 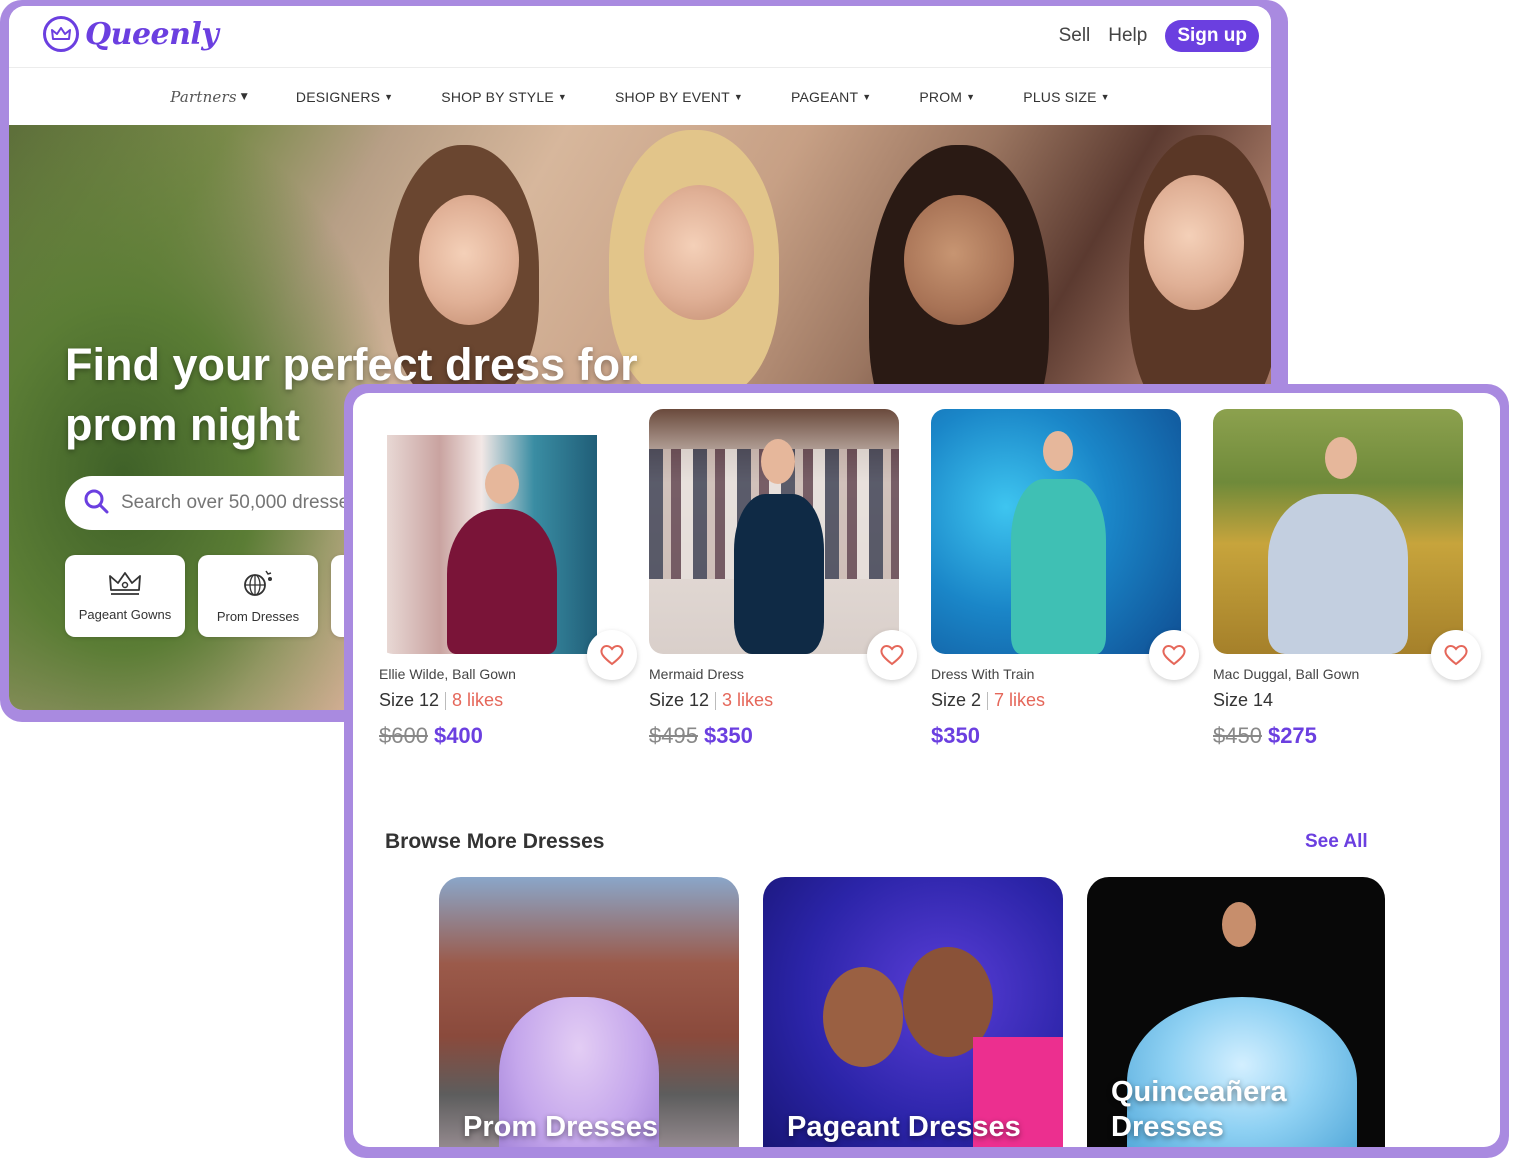 What do you see at coordinates (1343, 736) in the screenshot?
I see `listing-price: $450 $275` at bounding box center [1343, 736].